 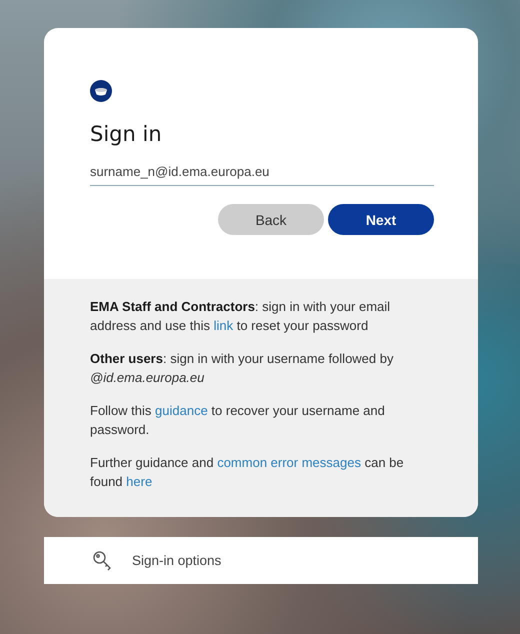 What do you see at coordinates (261, 560) in the screenshot?
I see `sign-in-options-button: Sign-in options` at bounding box center [261, 560].